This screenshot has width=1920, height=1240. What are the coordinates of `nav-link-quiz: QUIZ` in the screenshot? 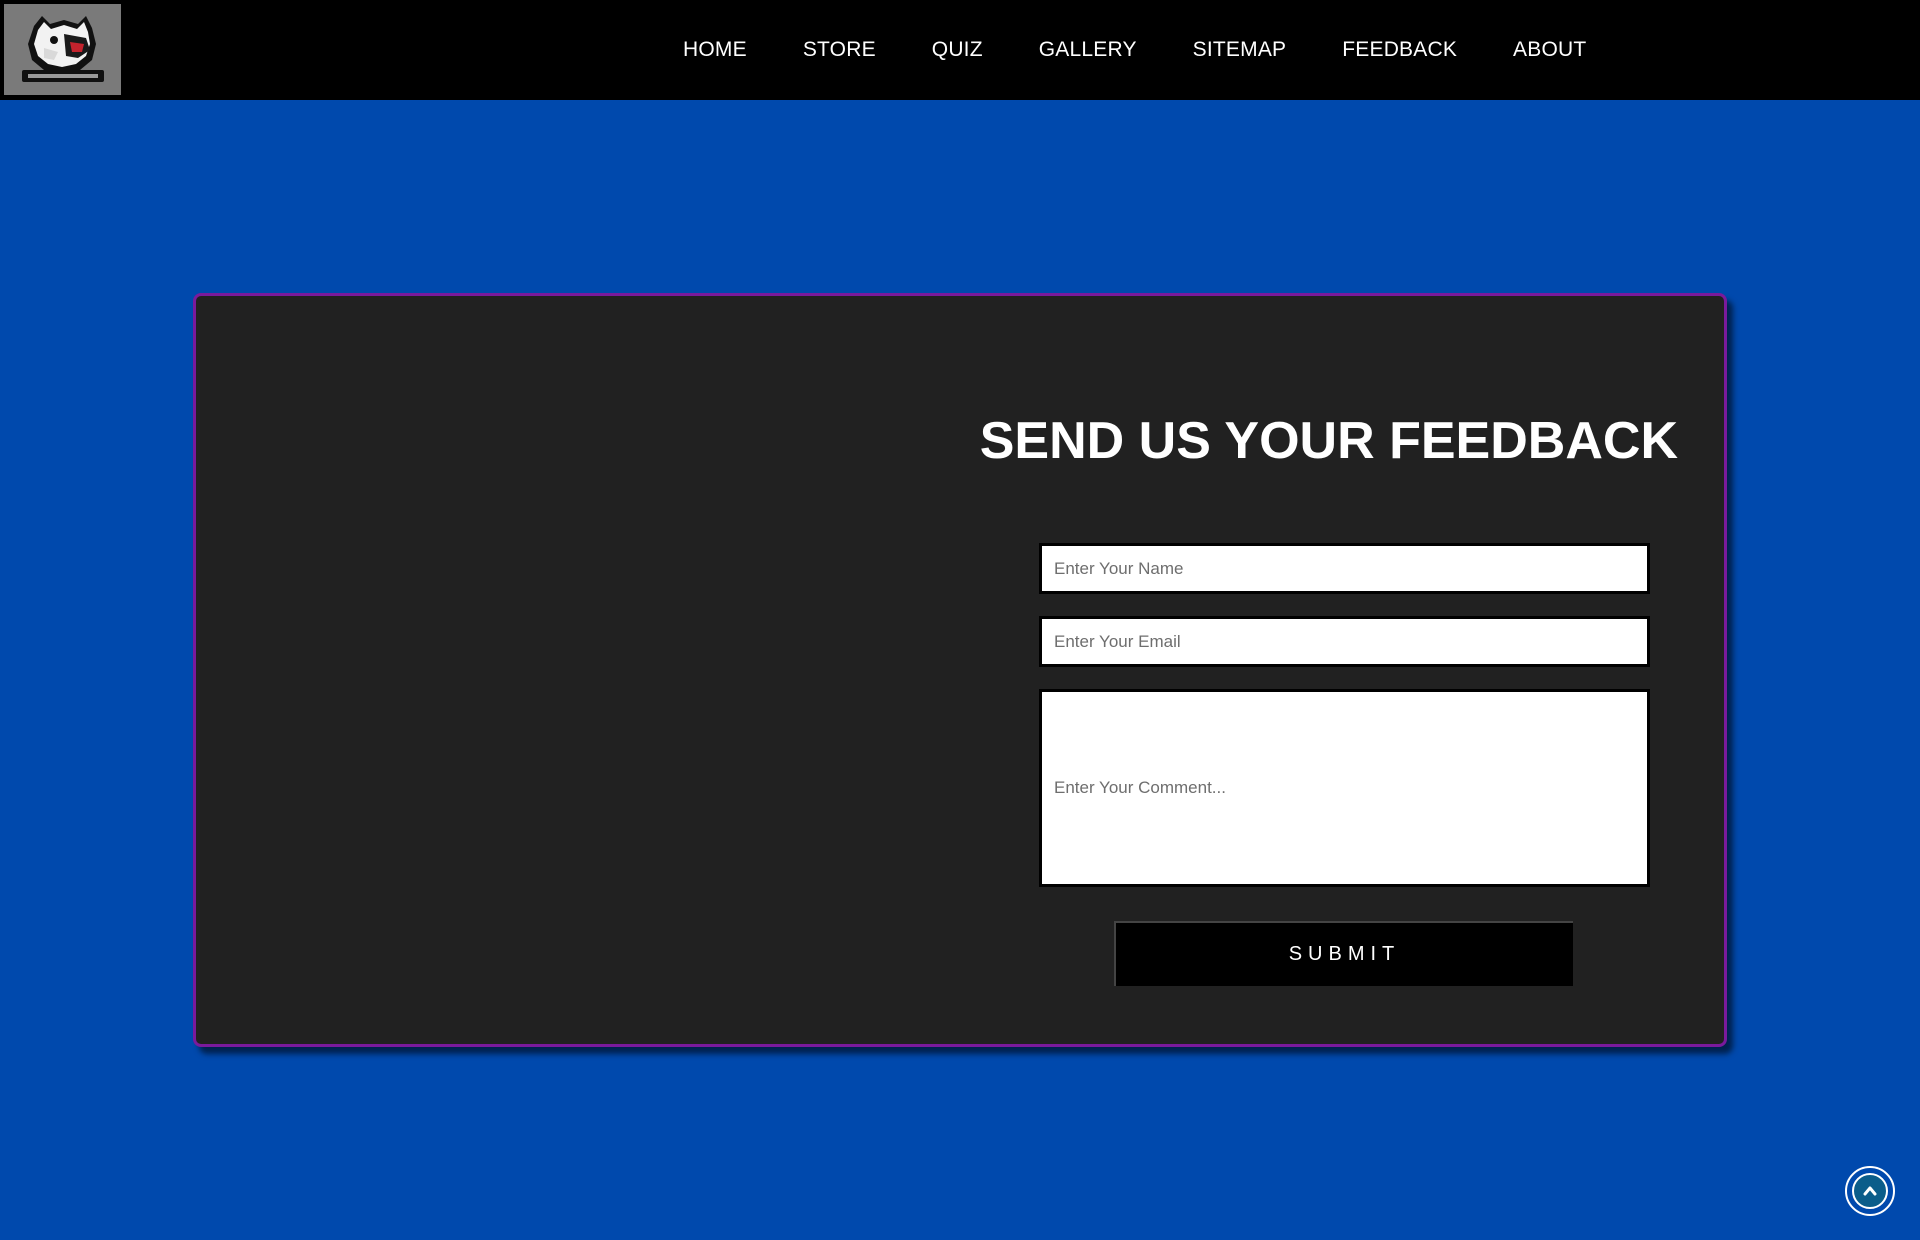 It's located at (957, 49).